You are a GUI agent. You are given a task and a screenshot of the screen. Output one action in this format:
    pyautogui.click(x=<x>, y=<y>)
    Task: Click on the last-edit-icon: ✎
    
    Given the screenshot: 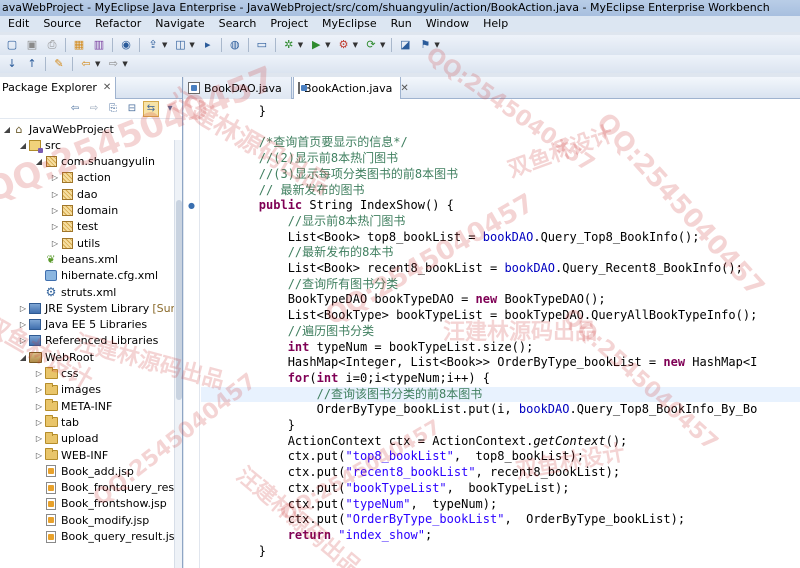 What is the action you would take?
    pyautogui.click(x=59, y=64)
    